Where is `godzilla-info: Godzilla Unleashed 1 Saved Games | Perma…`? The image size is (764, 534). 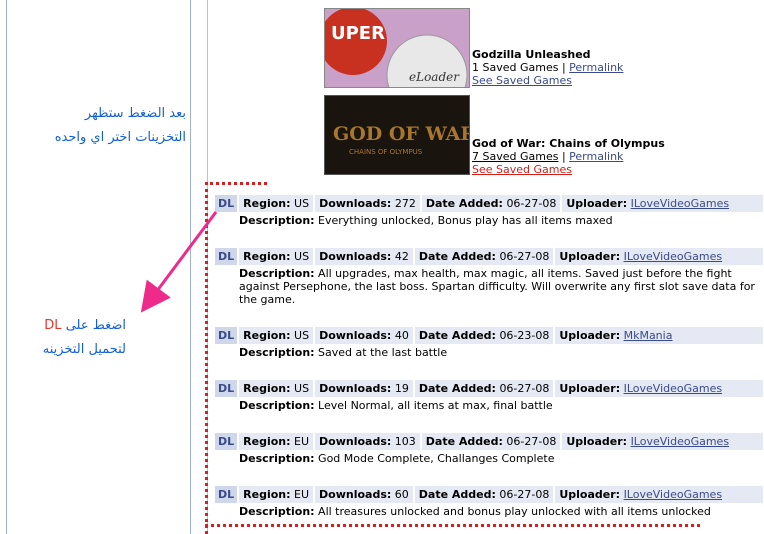
godzilla-info: Godzilla Unleashed 1 Saved Games | Perma… is located at coordinates (547, 67).